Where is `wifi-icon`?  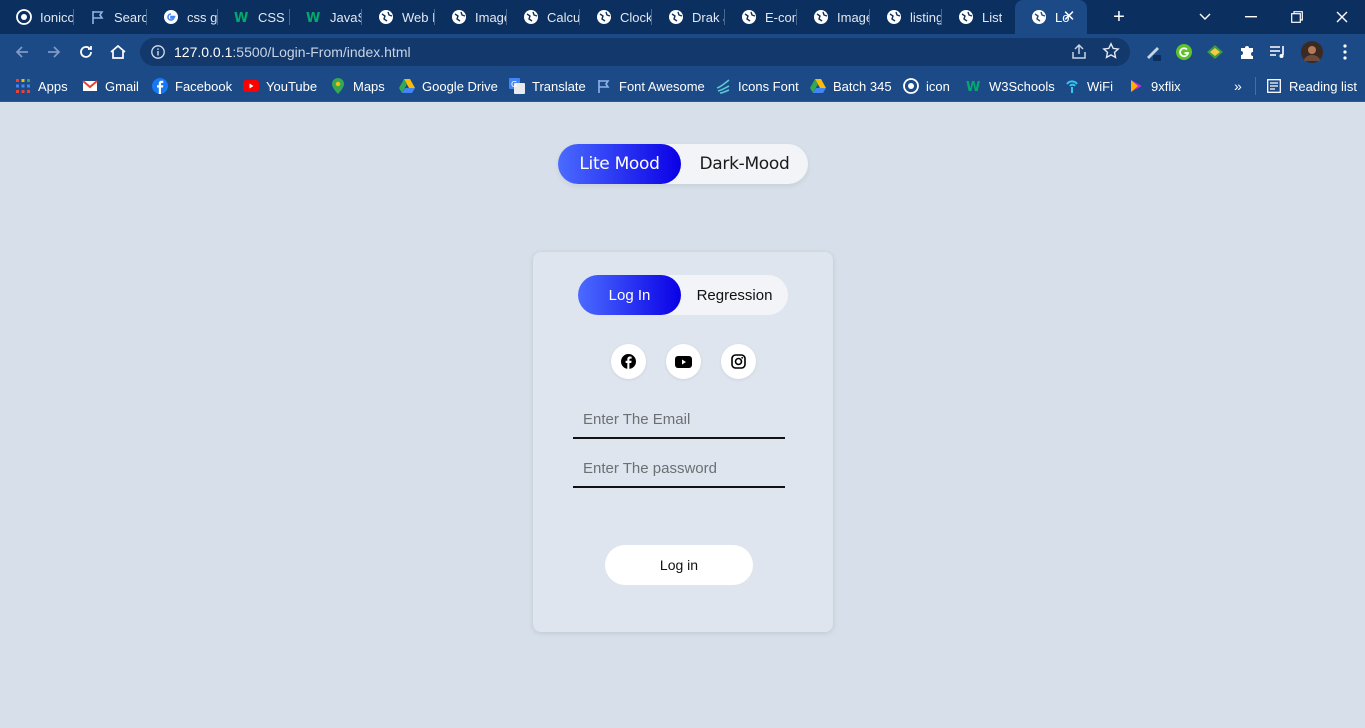 wifi-icon is located at coordinates (1072, 86).